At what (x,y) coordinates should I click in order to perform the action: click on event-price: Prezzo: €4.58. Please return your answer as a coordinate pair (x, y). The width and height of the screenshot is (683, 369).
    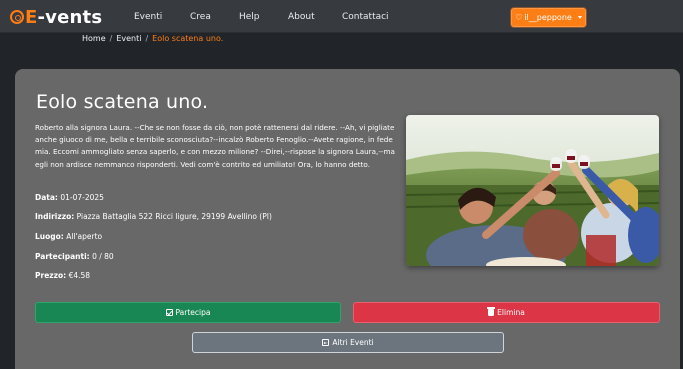
    Looking at the image, I should click on (62, 275).